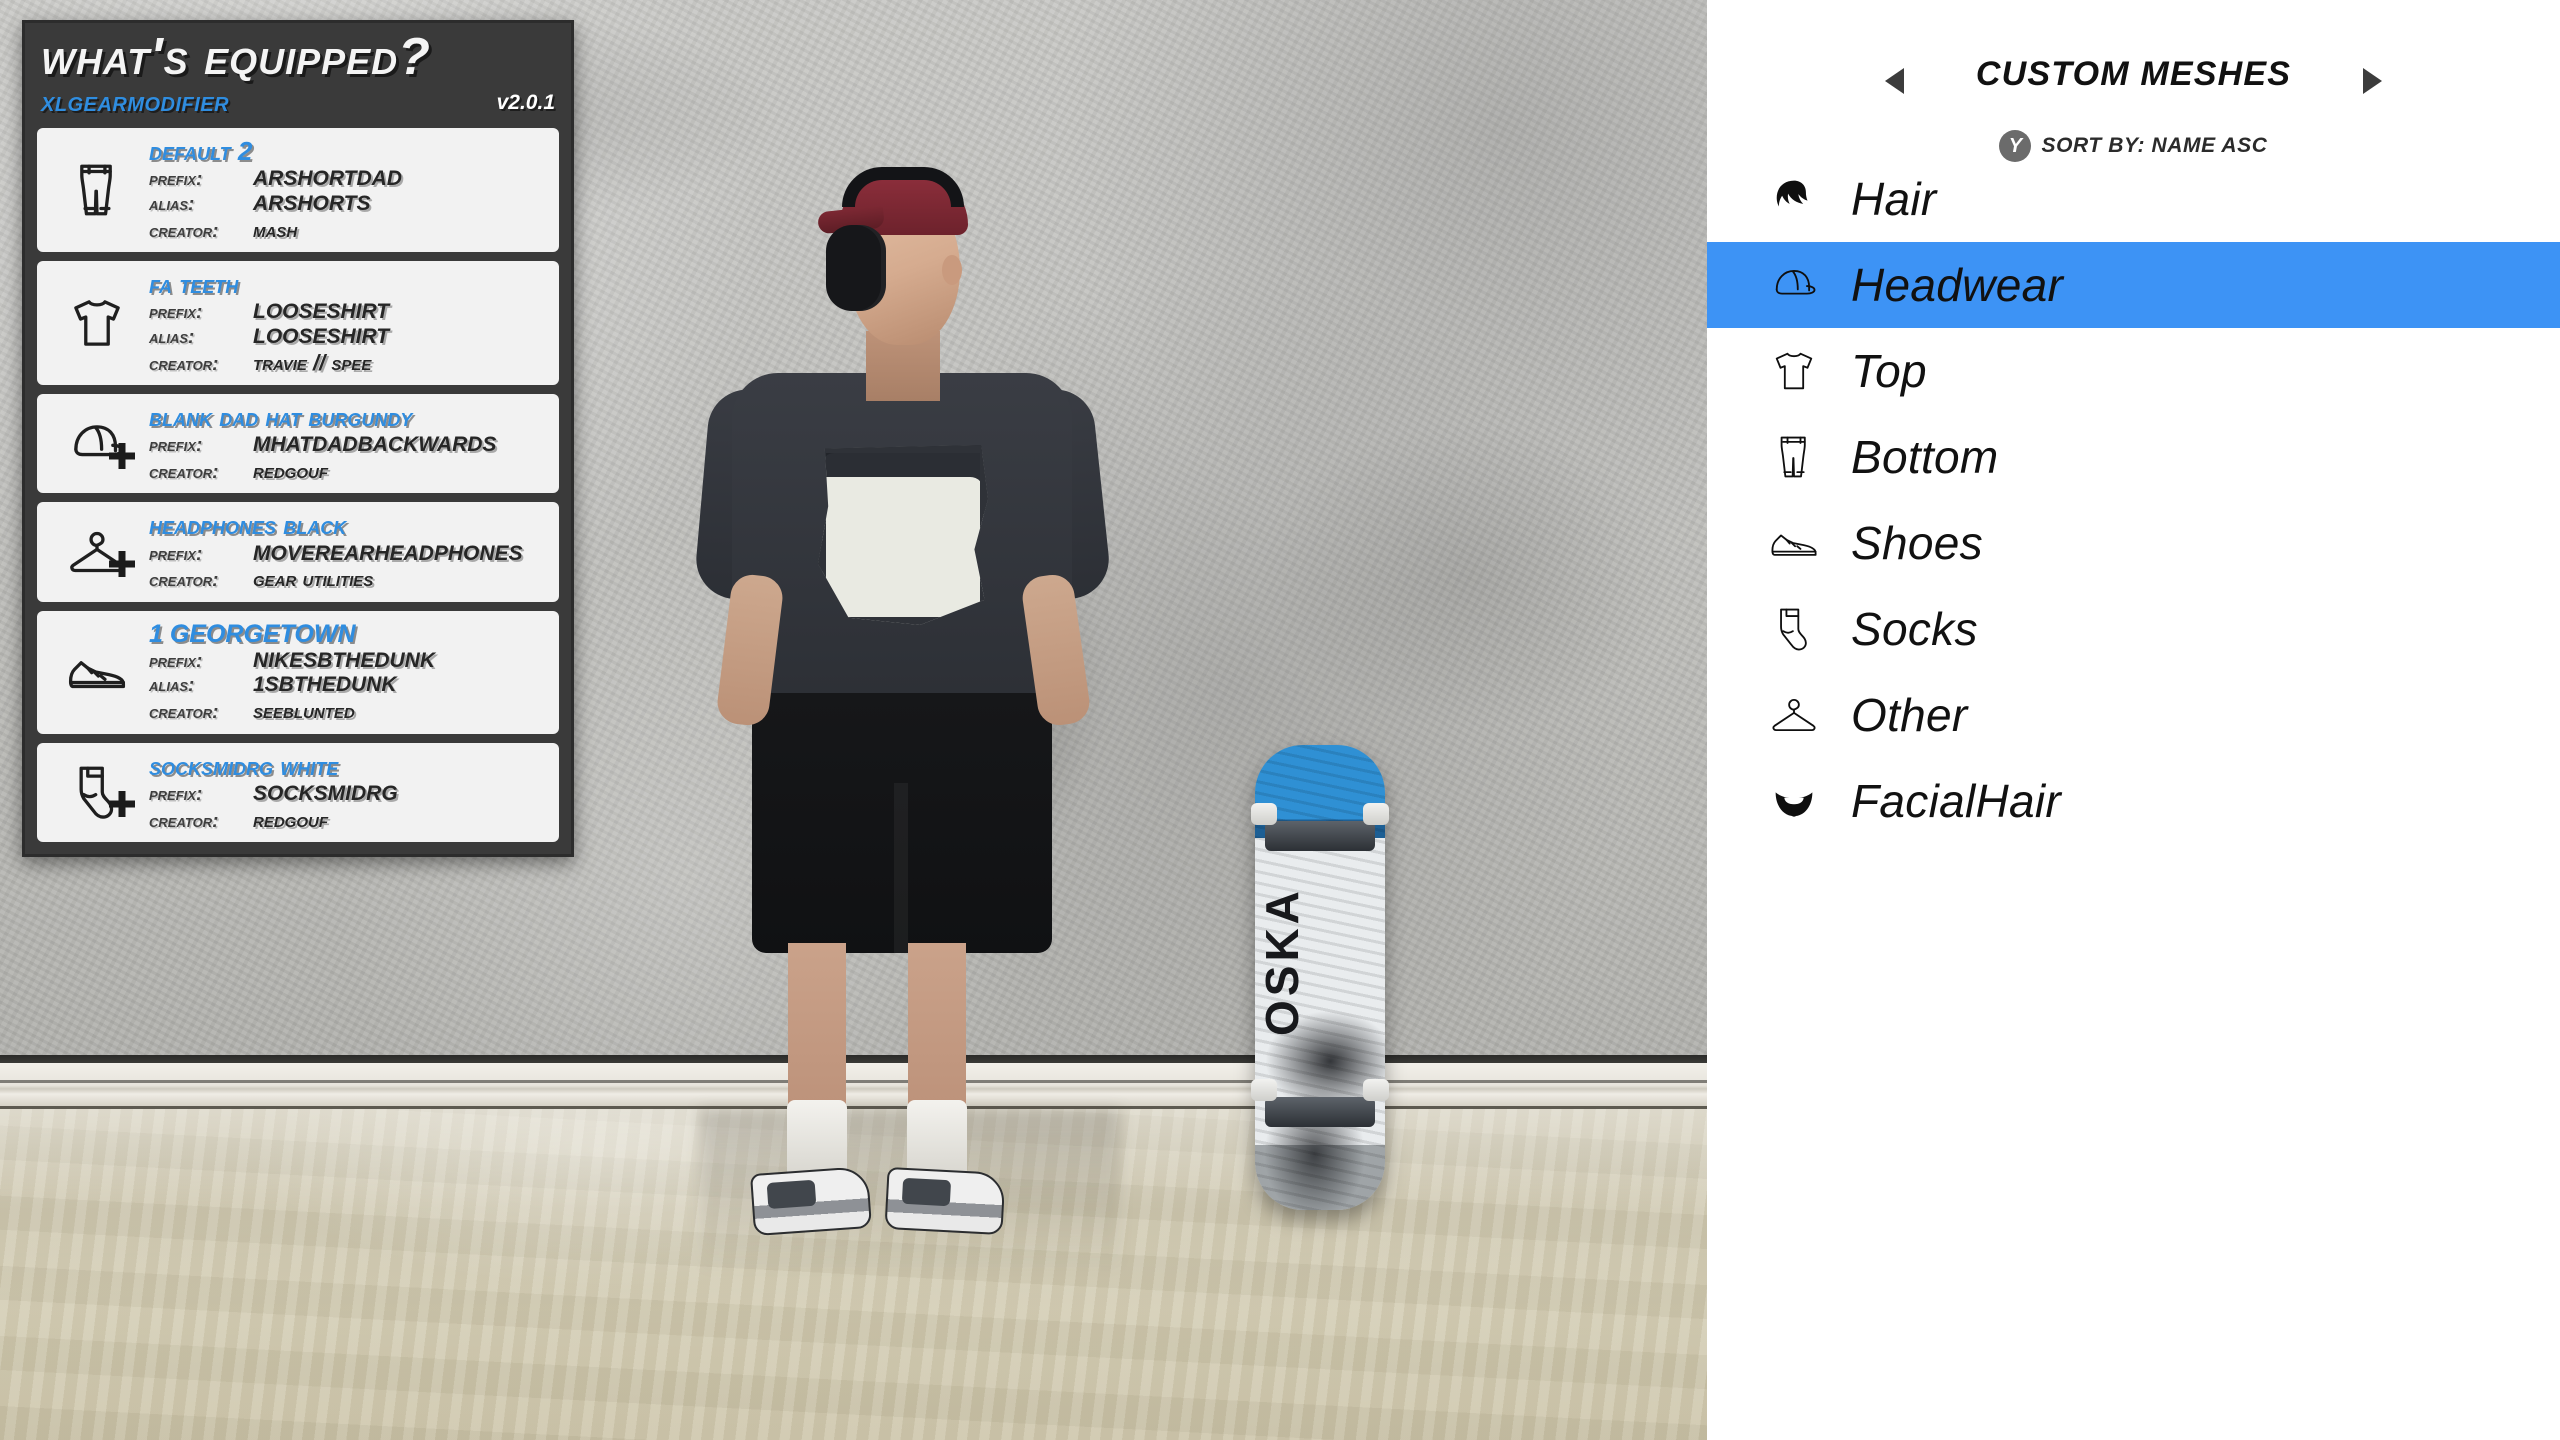  I want to click on prefix-label-row: Prefix: MHATDADBACKWARDS, so click(349, 445).